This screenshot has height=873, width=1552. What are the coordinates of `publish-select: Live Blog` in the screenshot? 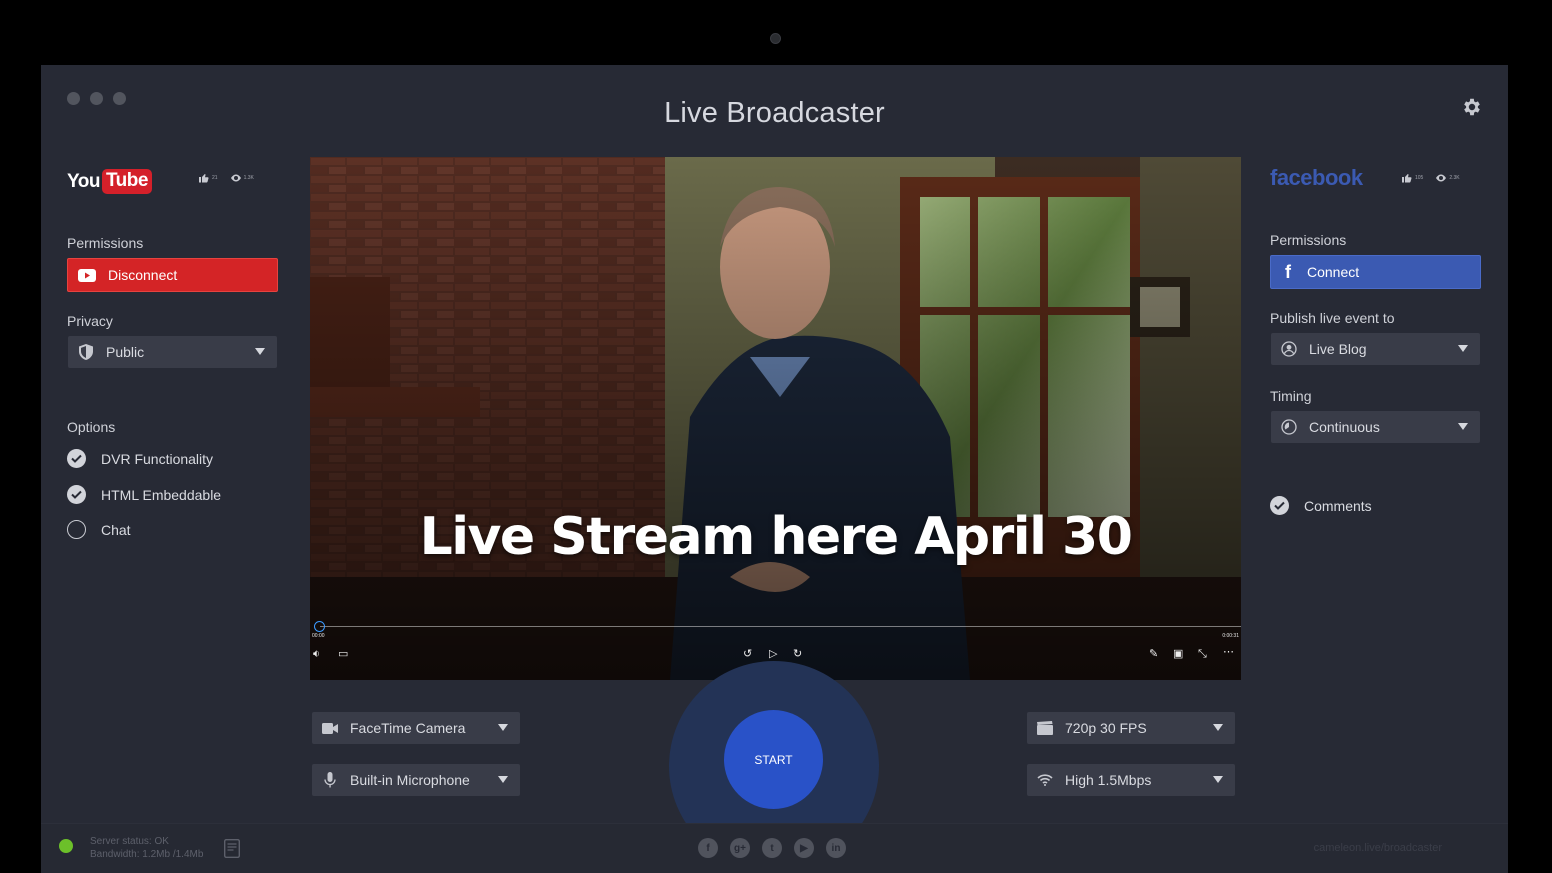 It's located at (1375, 349).